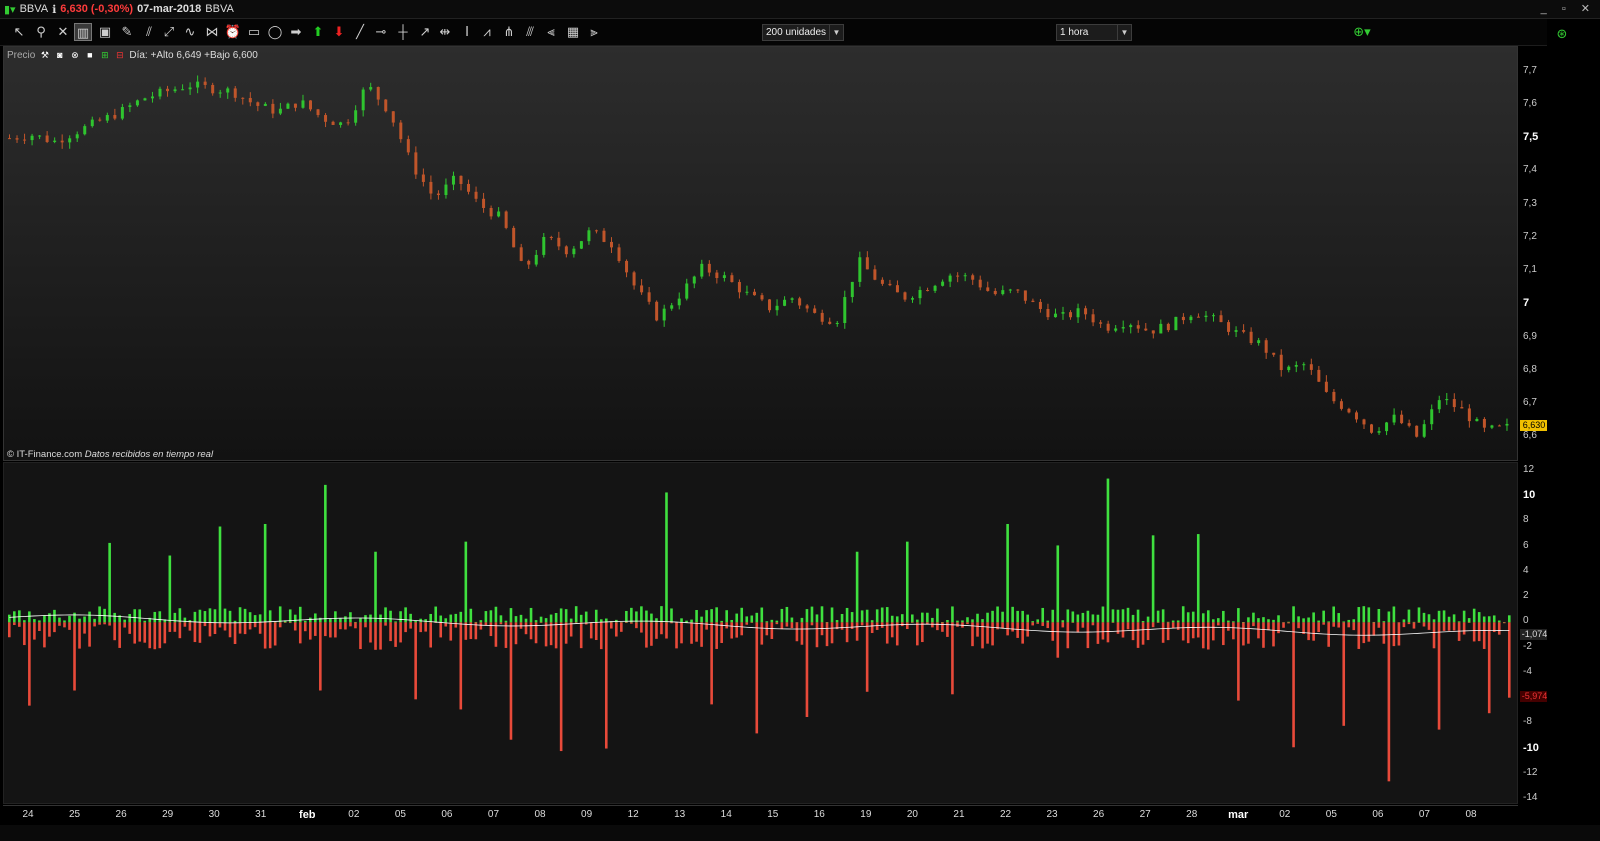 Image resolution: width=1600 pixels, height=841 pixels. Describe the element at coordinates (1529, 469) in the screenshot. I see `volume-axis-tick: 12` at that location.